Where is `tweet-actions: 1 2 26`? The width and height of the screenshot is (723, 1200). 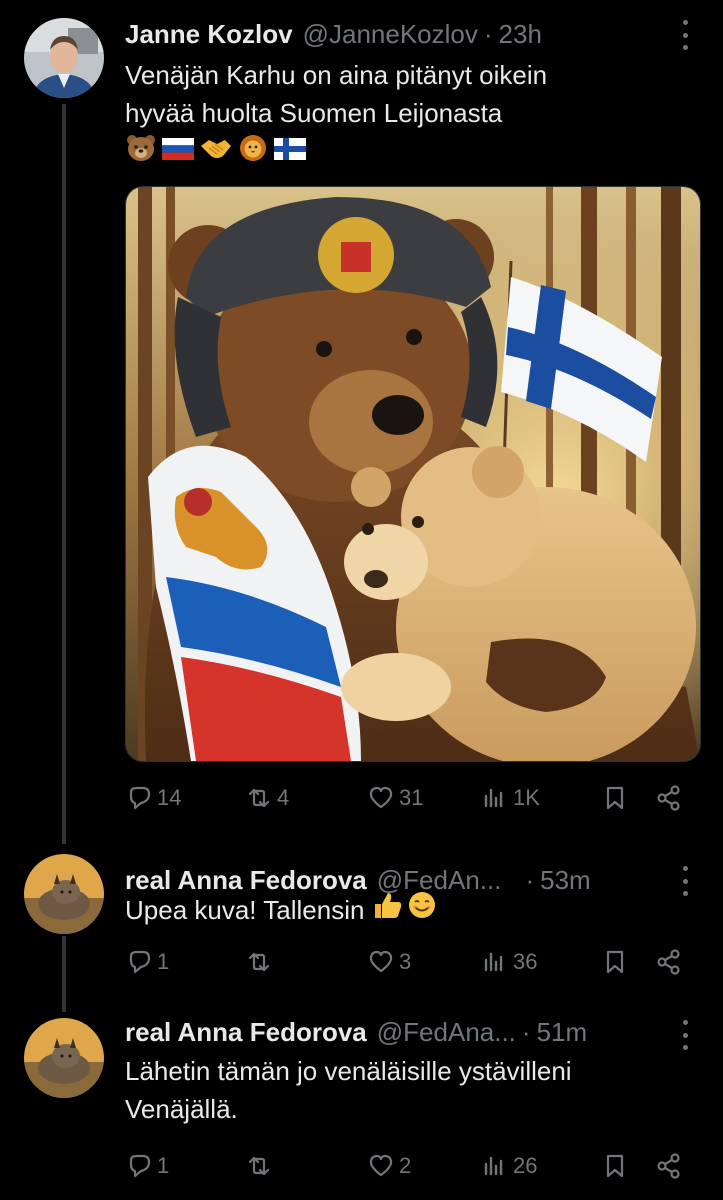
tweet-actions: 1 2 26 is located at coordinates (410, 1166).